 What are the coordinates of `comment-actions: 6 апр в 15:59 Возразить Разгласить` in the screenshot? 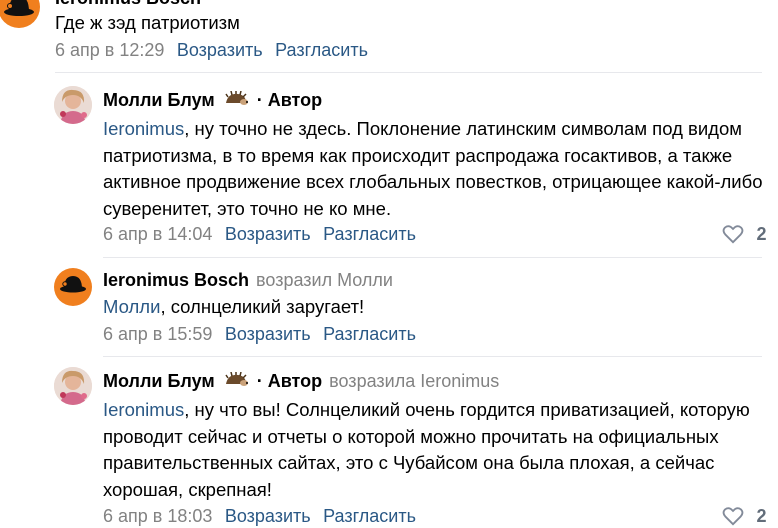 It's located at (259, 334).